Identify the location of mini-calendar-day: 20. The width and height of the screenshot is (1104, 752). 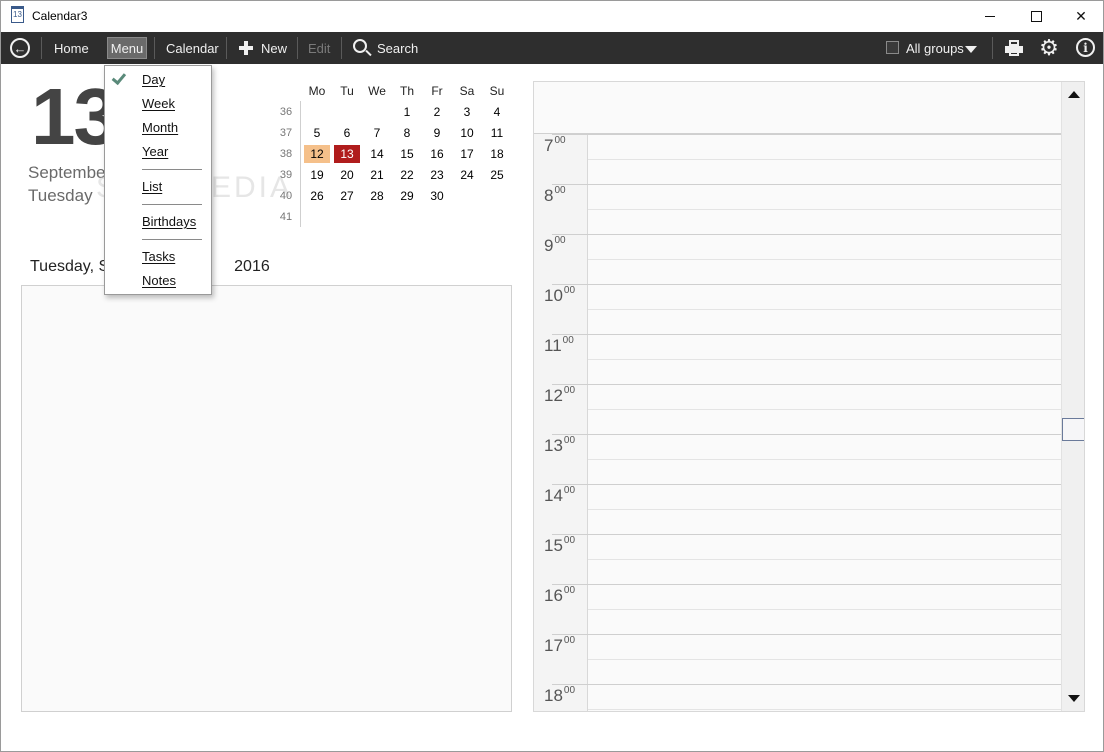
(347, 175).